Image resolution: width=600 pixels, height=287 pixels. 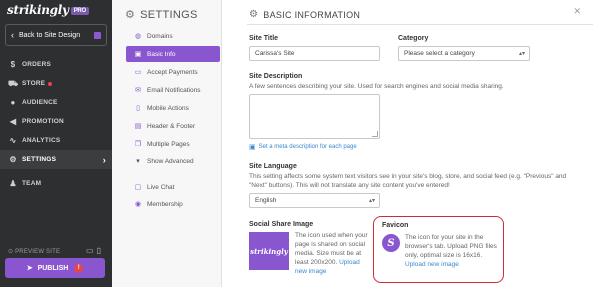 I want to click on settings-item-membership: ◉ Membership, so click(x=173, y=204).